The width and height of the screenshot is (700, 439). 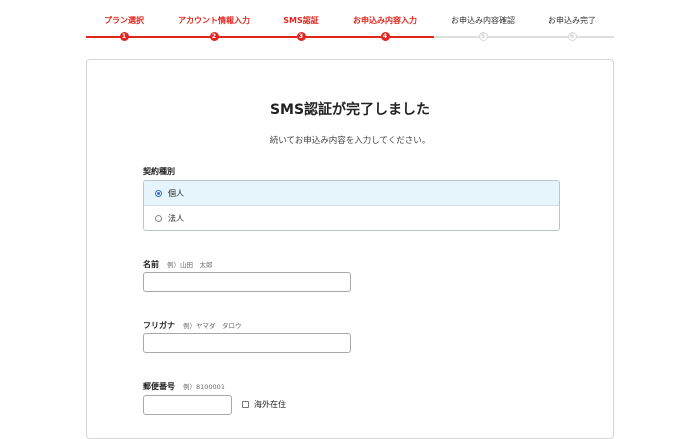 What do you see at coordinates (301, 20) in the screenshot?
I see `step-label: SMS認証` at bounding box center [301, 20].